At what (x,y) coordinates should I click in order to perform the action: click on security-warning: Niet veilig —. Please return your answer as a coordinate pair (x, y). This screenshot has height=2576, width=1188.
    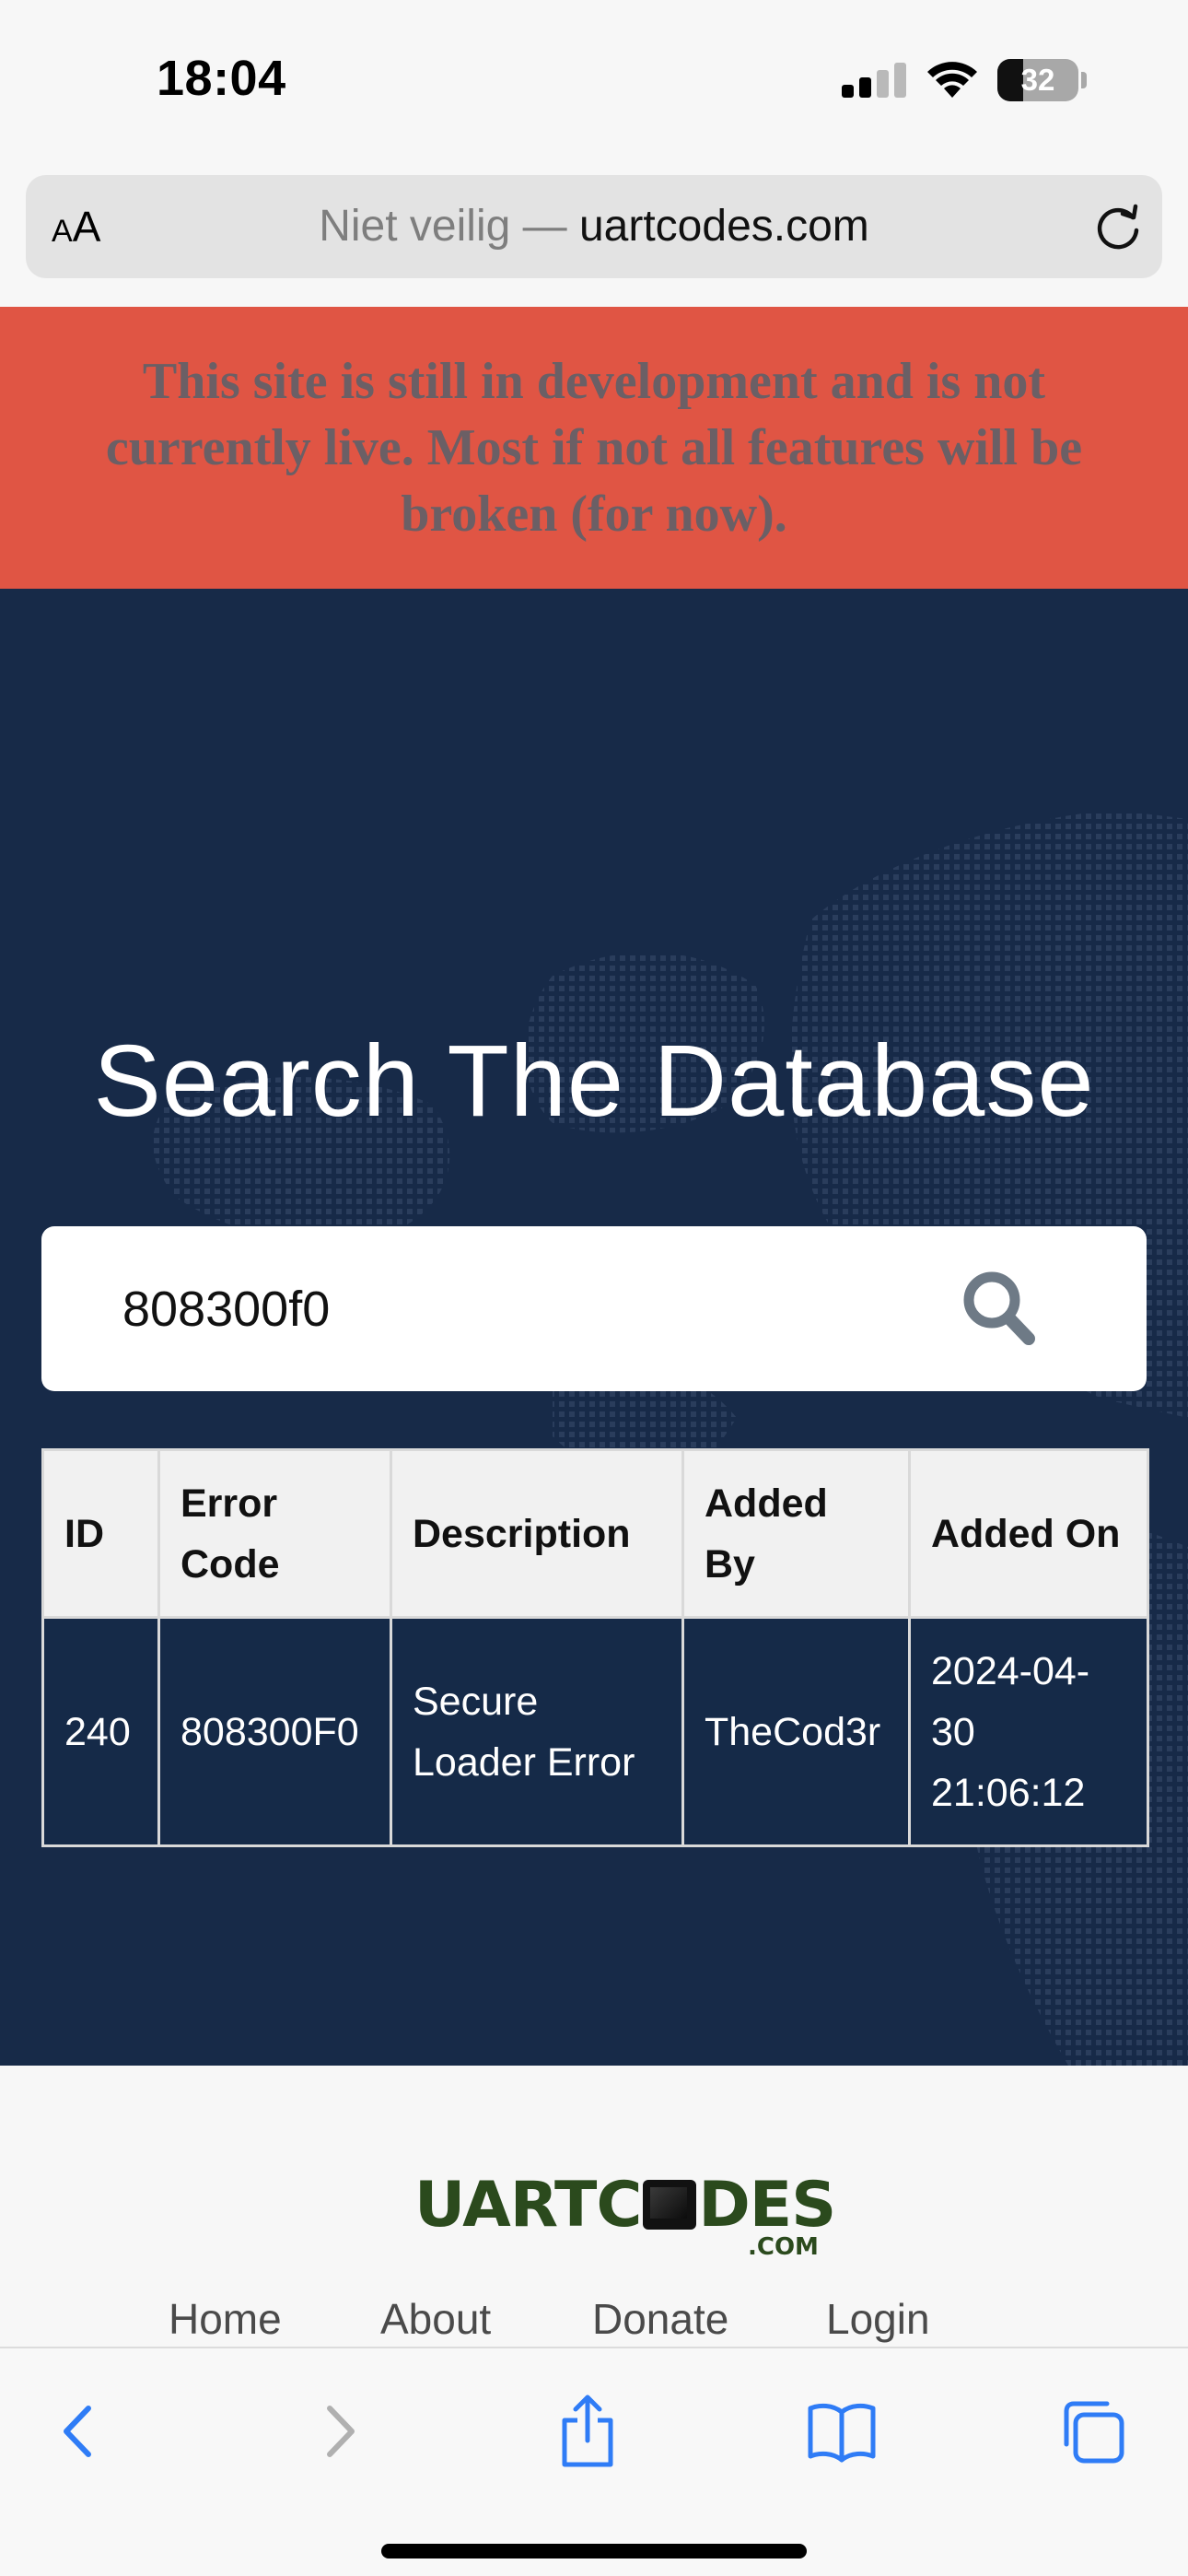
    Looking at the image, I should click on (449, 227).